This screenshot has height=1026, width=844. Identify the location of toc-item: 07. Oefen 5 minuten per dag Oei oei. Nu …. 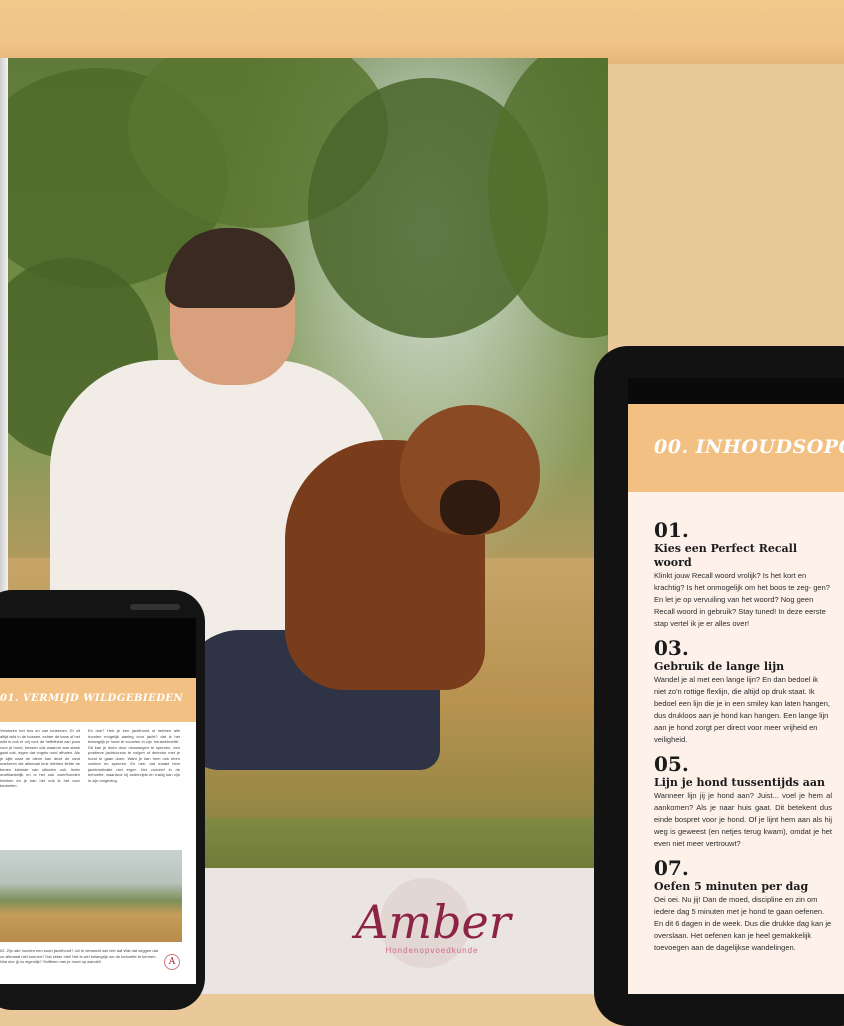
(743, 905).